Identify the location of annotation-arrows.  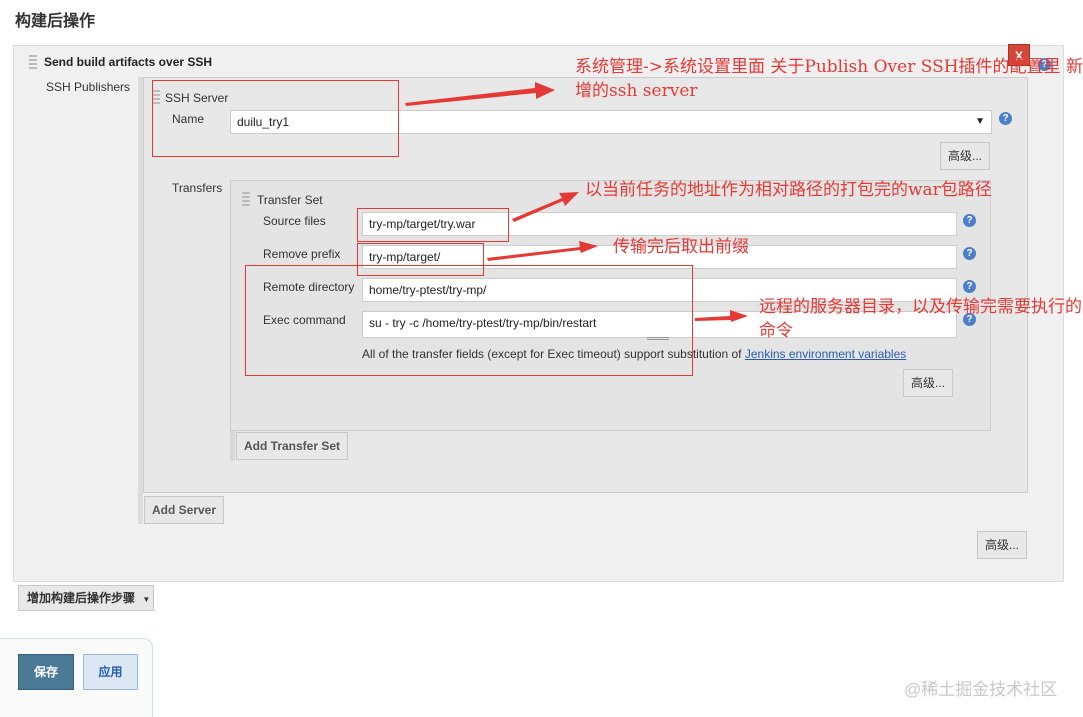
(576, 202).